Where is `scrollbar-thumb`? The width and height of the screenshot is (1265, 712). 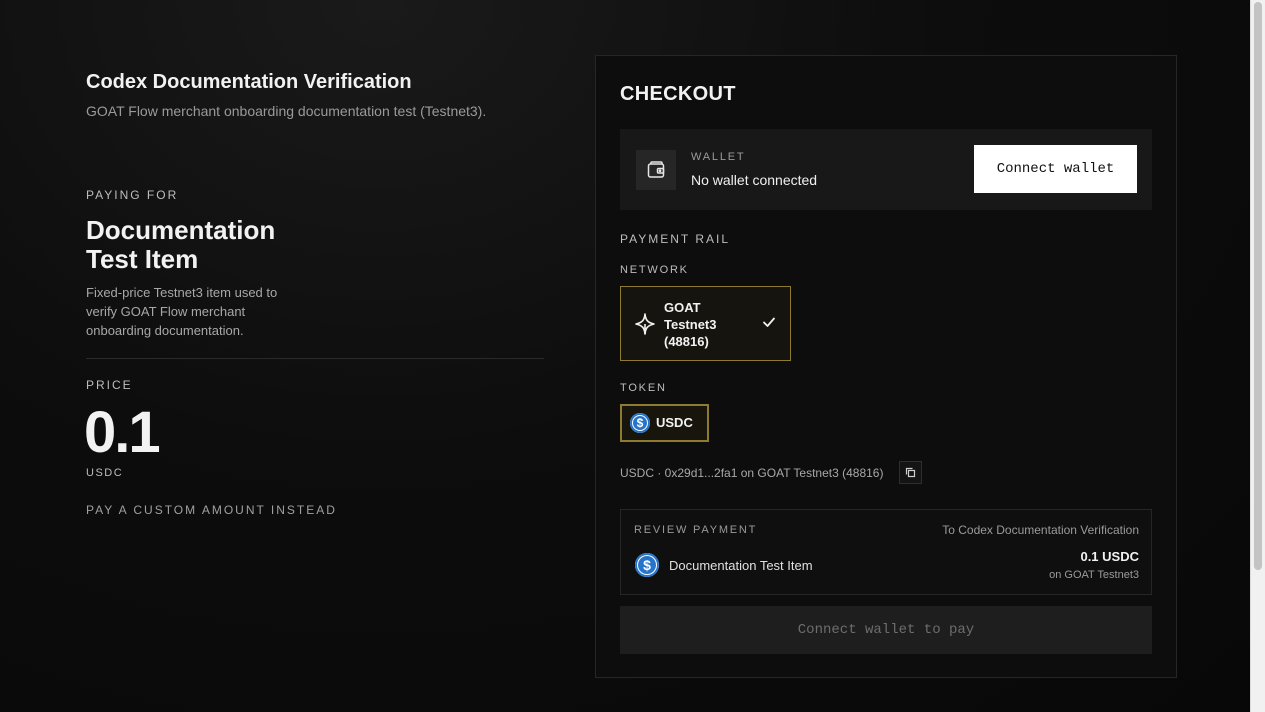 scrollbar-thumb is located at coordinates (1258, 286).